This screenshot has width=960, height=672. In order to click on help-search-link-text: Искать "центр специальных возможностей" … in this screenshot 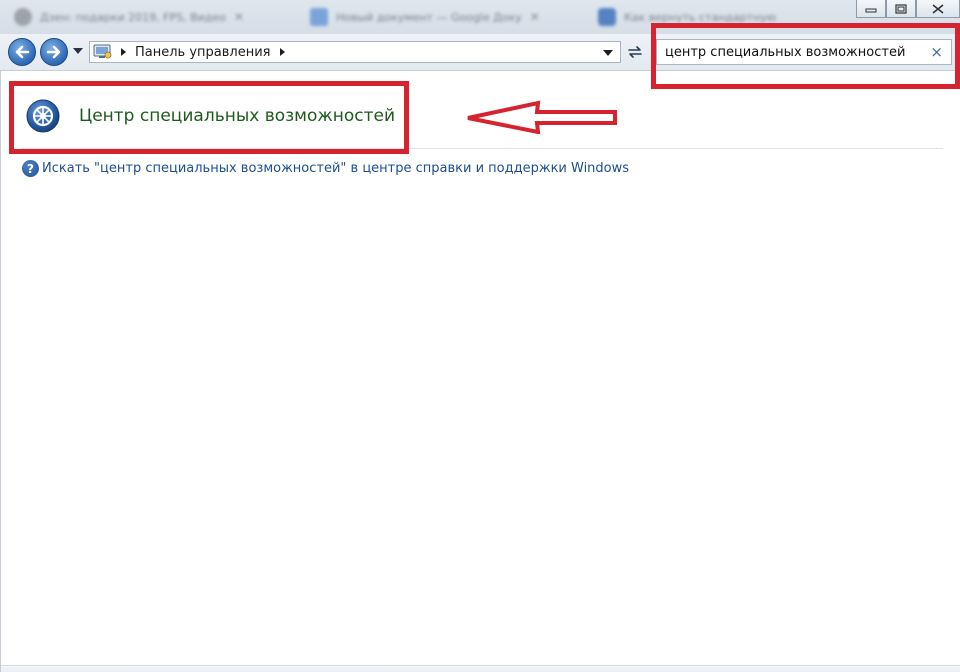, I will do `click(335, 168)`.